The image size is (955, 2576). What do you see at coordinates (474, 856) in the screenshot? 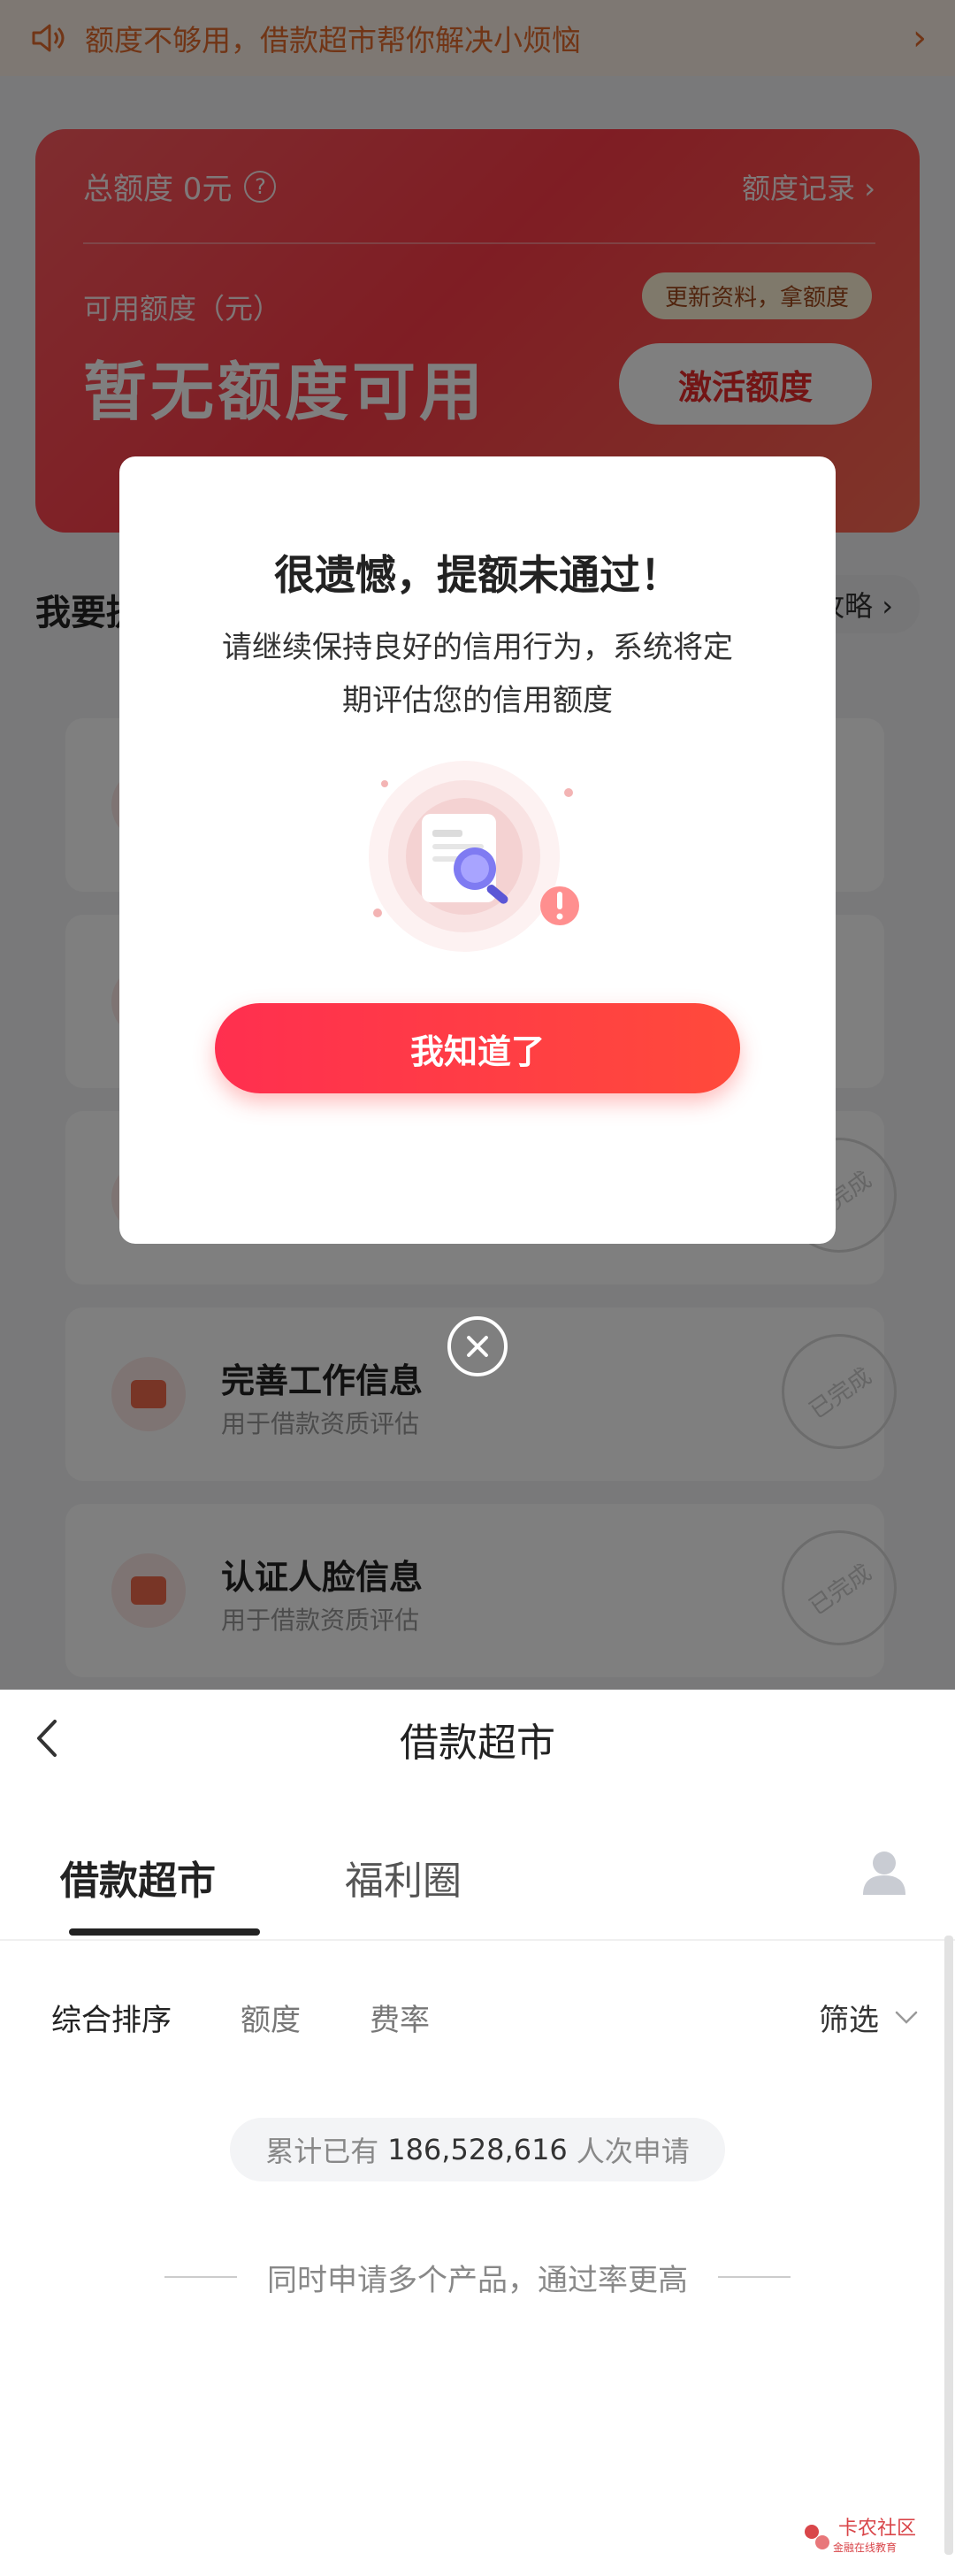
I see `document-search-icon` at bounding box center [474, 856].